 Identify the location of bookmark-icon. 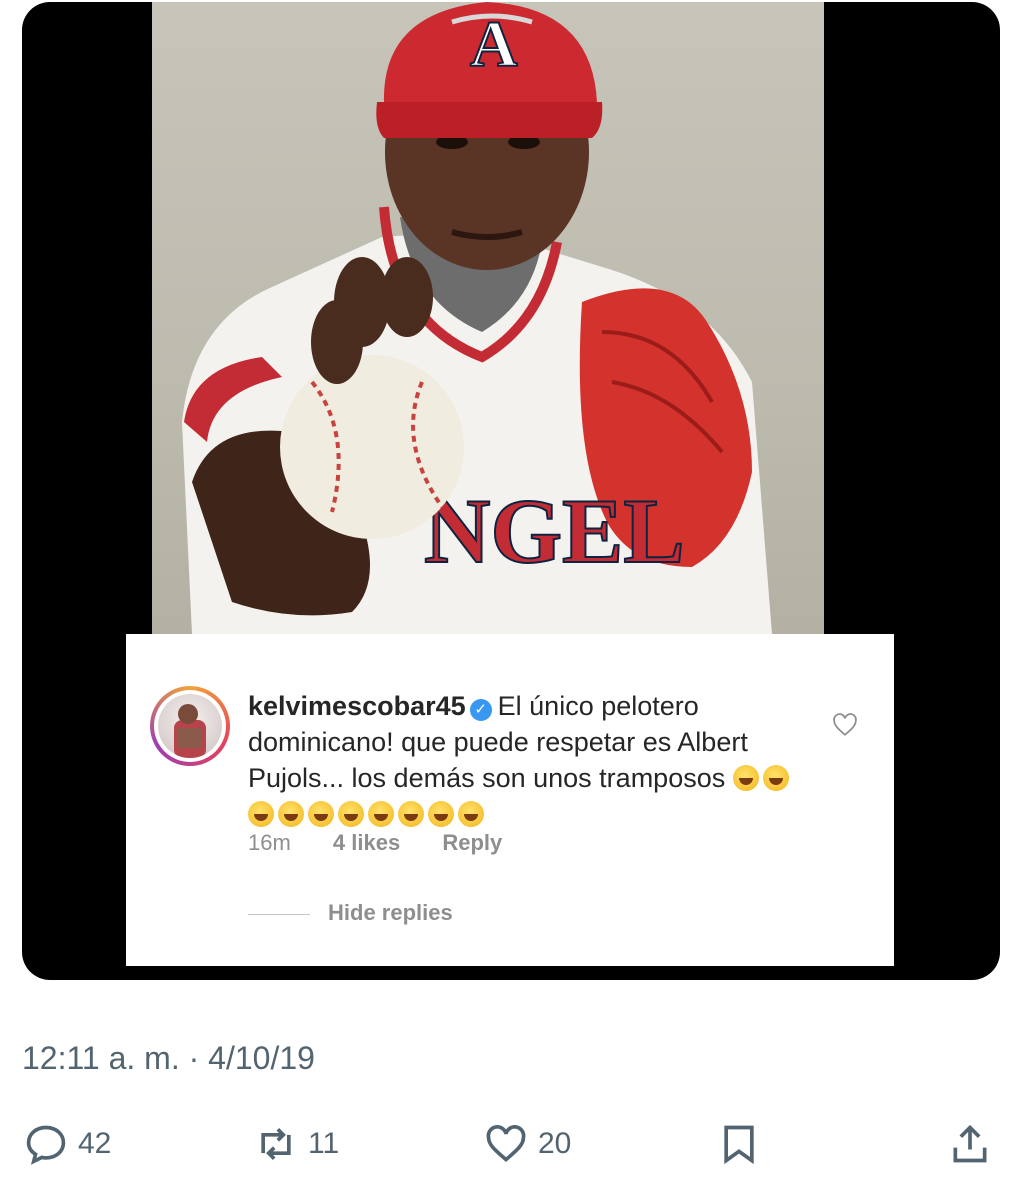
(739, 1145).